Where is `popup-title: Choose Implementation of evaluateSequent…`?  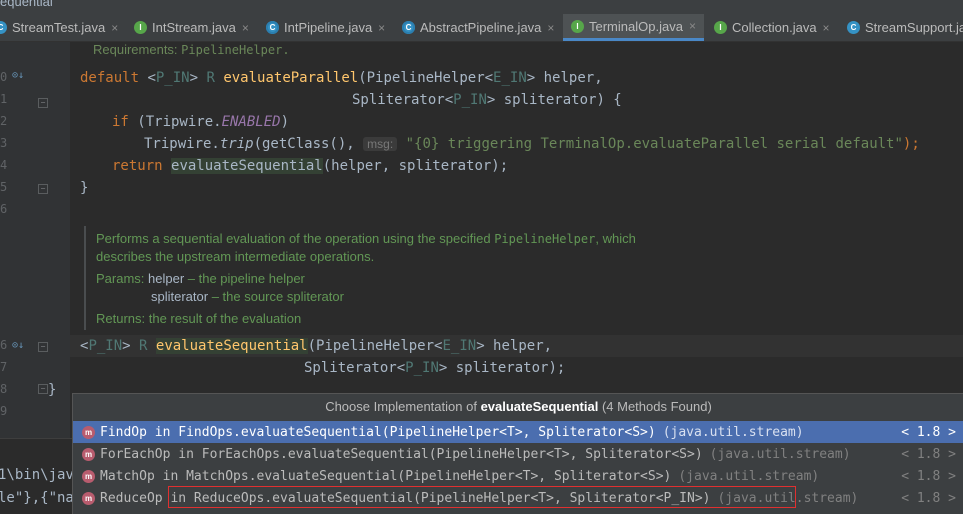 popup-title: Choose Implementation of evaluateSequent… is located at coordinates (518, 406).